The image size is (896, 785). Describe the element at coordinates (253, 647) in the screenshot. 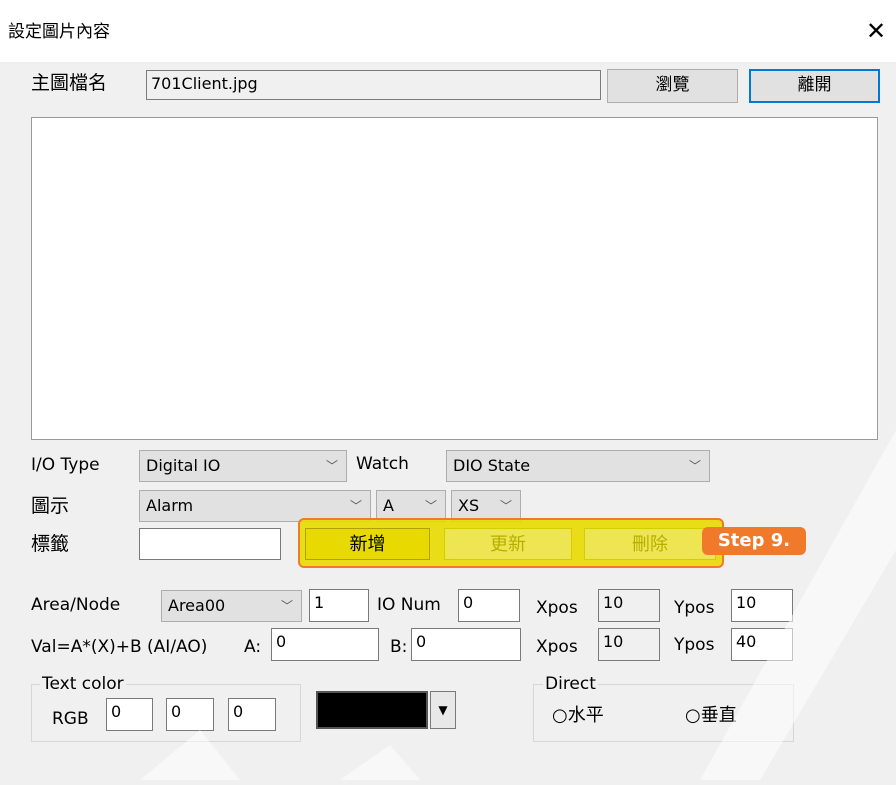

I see `a-label: A:` at that location.